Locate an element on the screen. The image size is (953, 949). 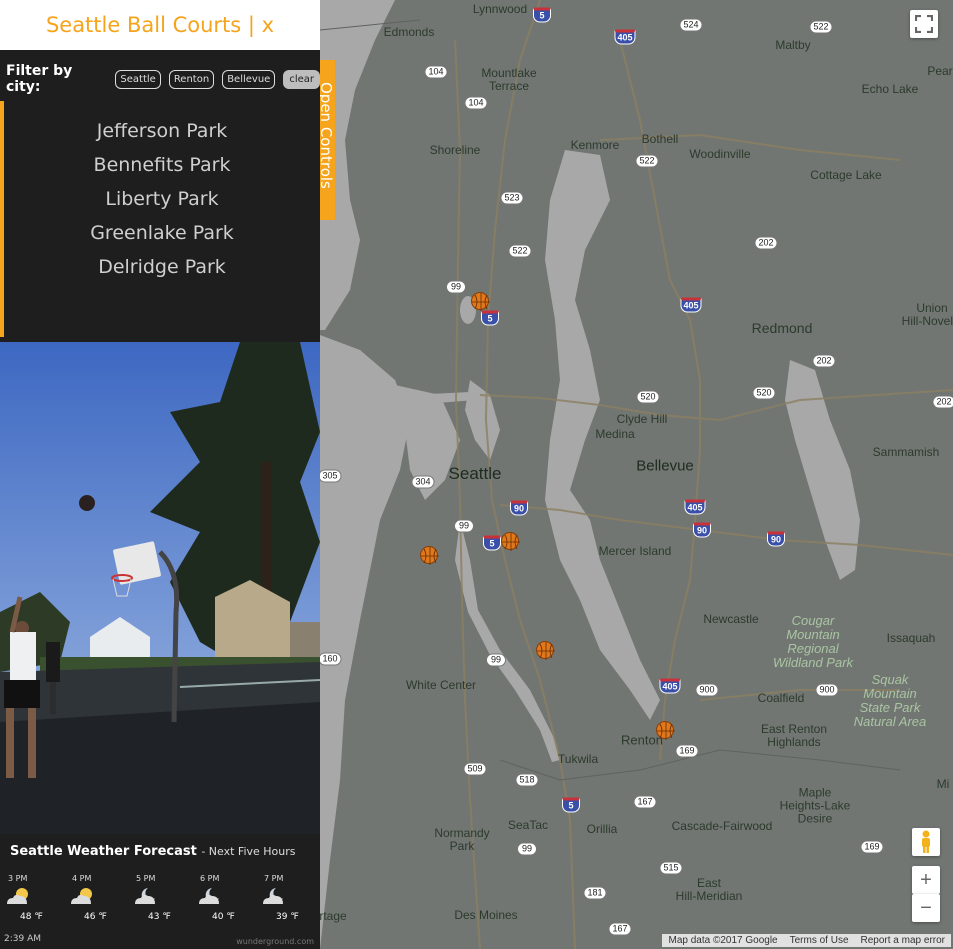
map-label-white-center: White Center is located at coordinates (441, 685).